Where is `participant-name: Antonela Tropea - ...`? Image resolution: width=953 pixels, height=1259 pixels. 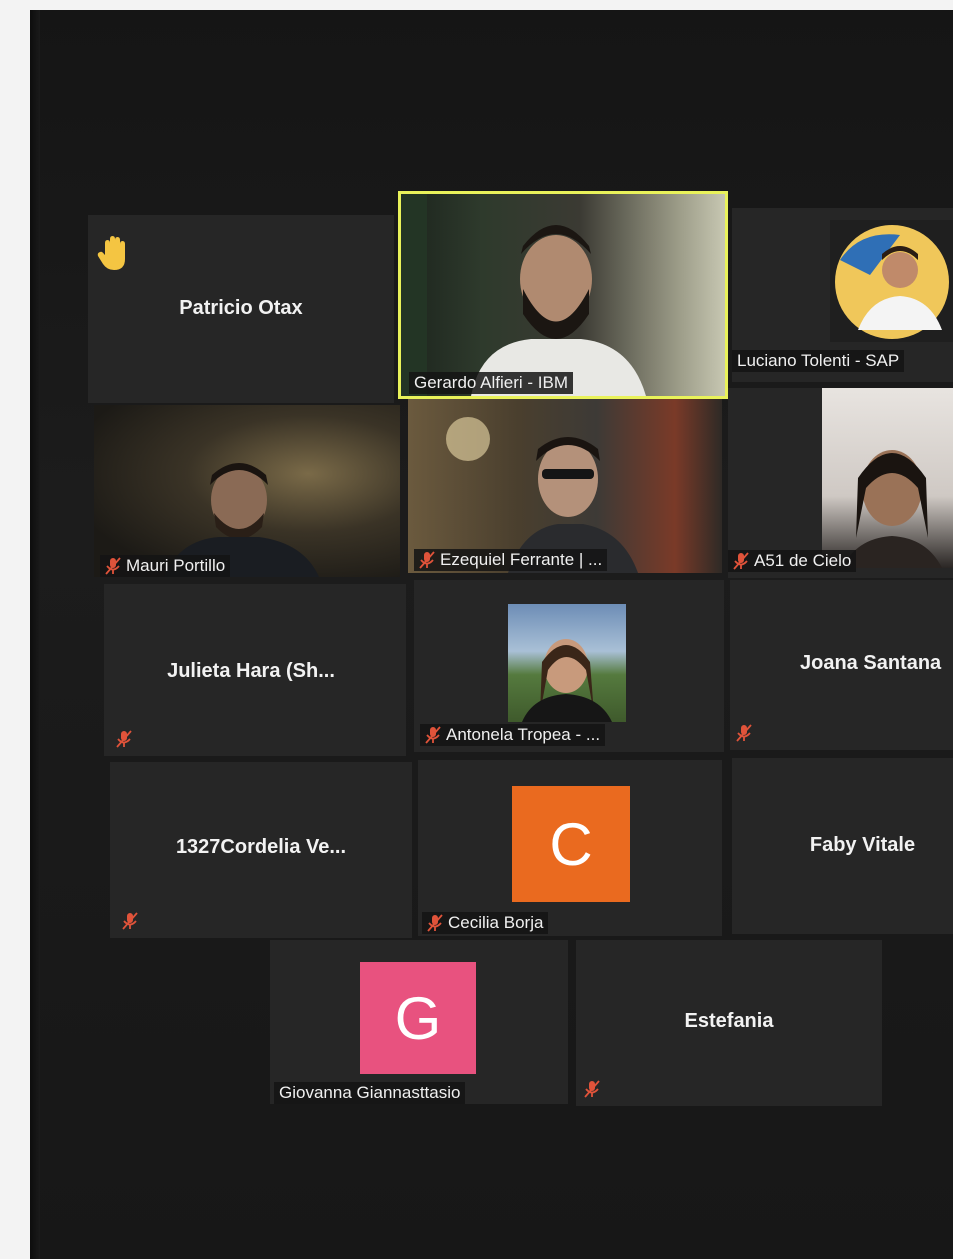
participant-name: Antonela Tropea - ... is located at coordinates (523, 734).